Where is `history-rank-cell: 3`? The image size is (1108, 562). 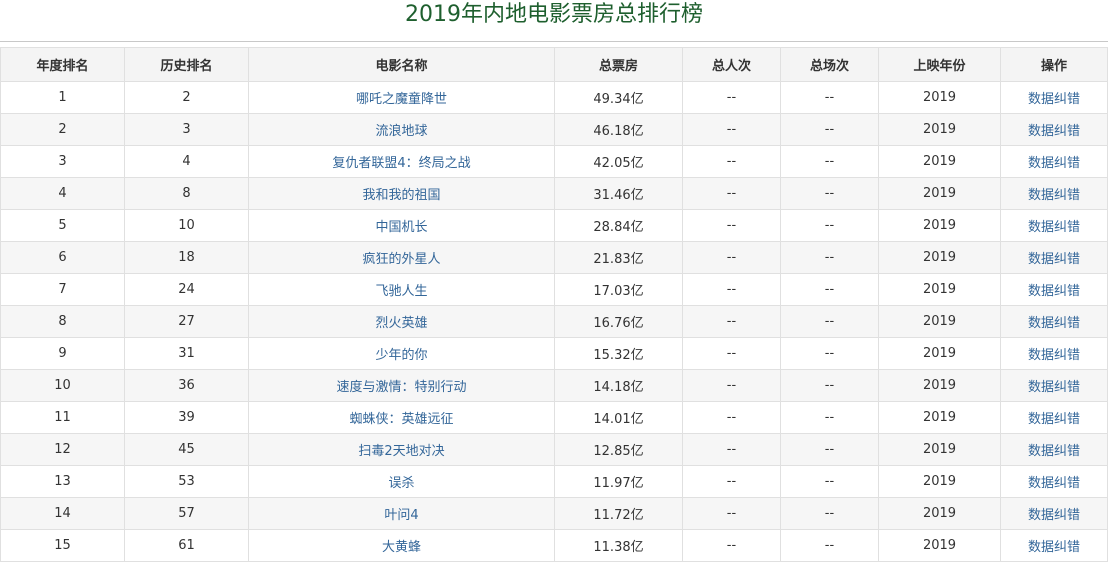
history-rank-cell: 3 is located at coordinates (186, 129).